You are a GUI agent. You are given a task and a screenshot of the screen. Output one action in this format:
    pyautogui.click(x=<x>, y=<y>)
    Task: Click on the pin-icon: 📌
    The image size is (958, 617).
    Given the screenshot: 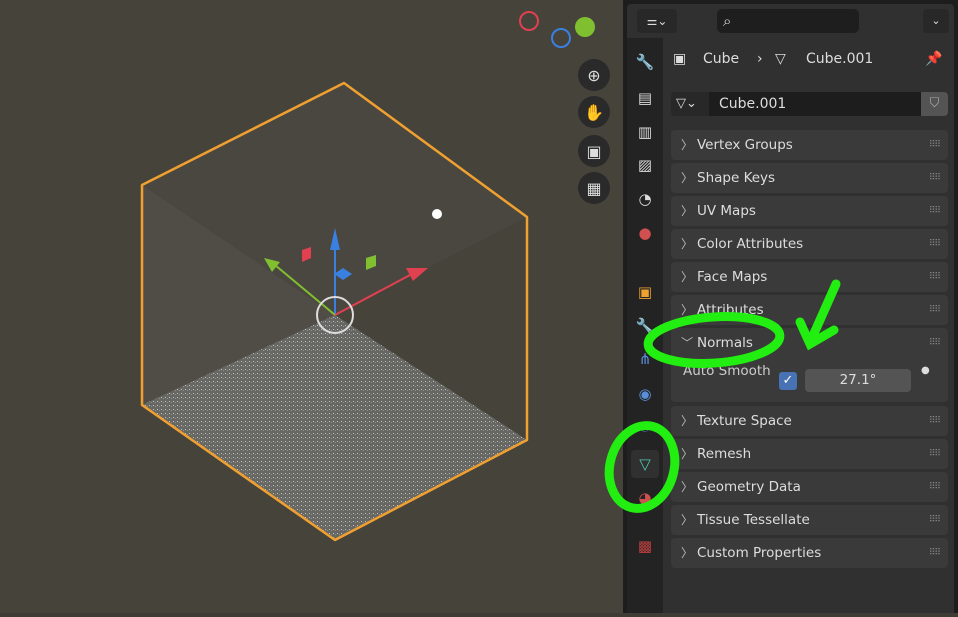 What is the action you would take?
    pyautogui.click(x=933, y=59)
    